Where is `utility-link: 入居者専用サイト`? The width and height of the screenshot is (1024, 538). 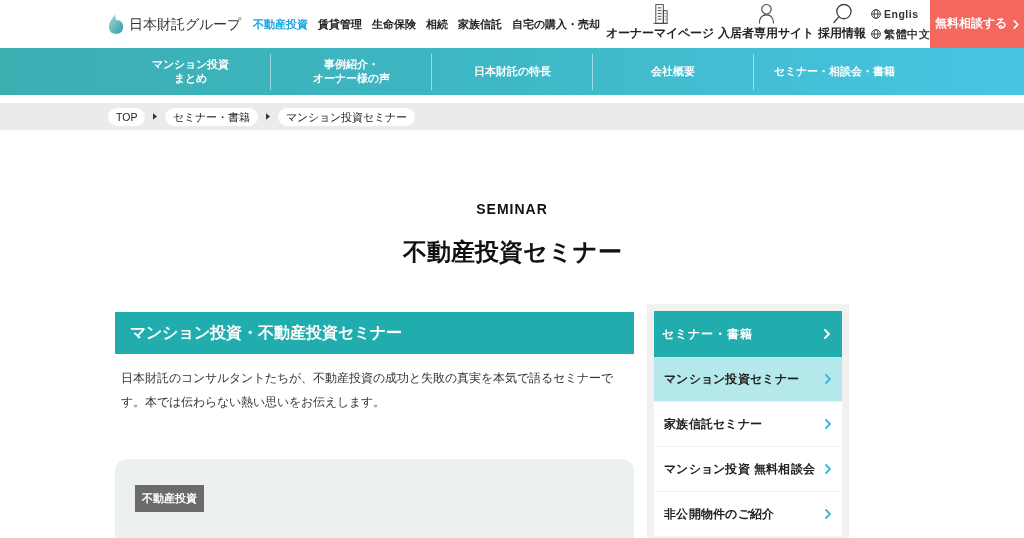 utility-link: 入居者専用サイト is located at coordinates (766, 24).